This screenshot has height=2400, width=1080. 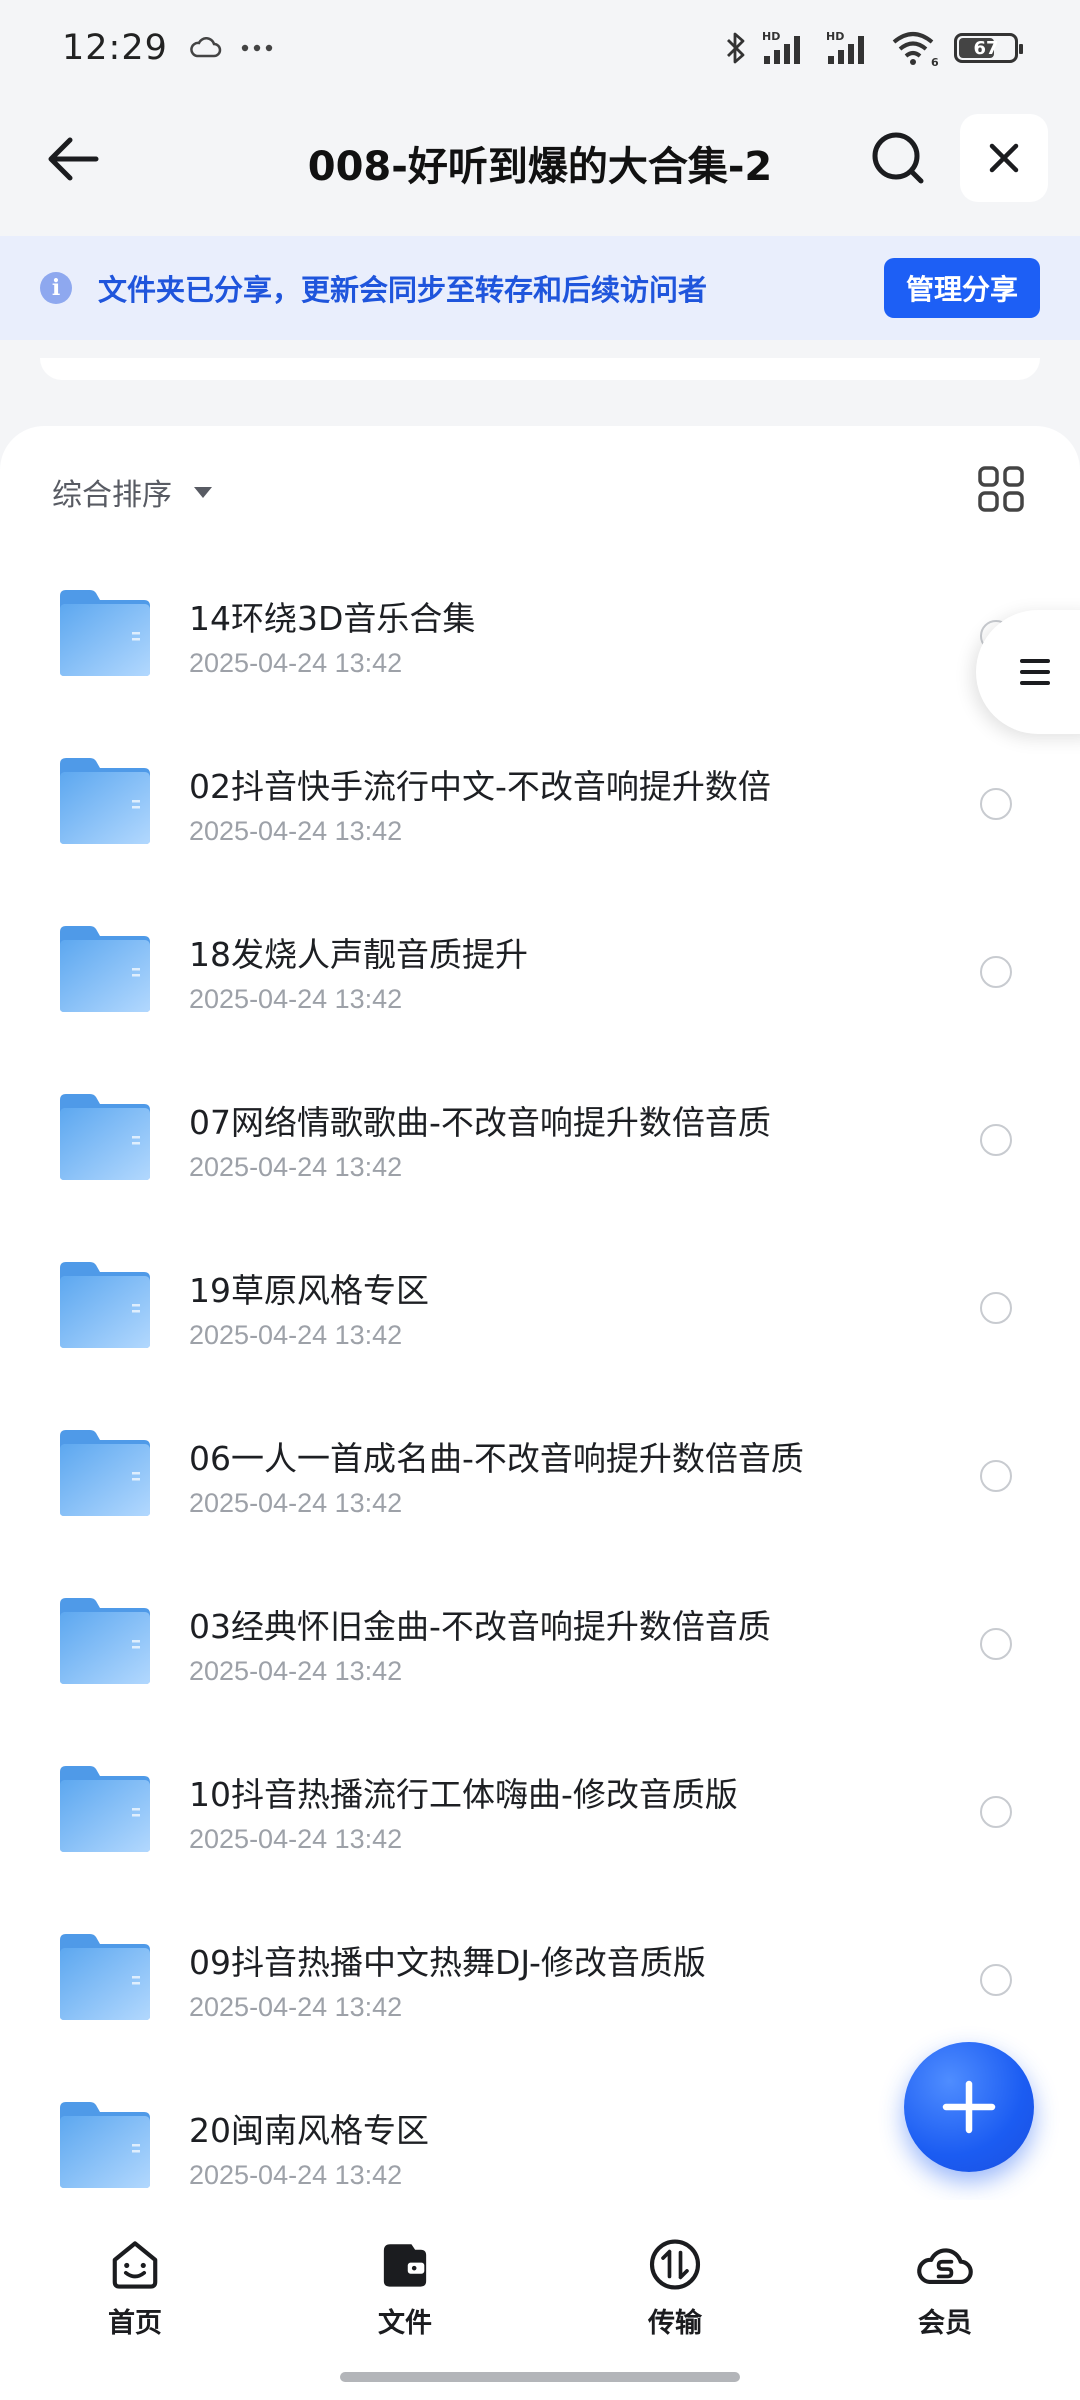 I want to click on grid-view-toggle, so click(x=1001, y=489).